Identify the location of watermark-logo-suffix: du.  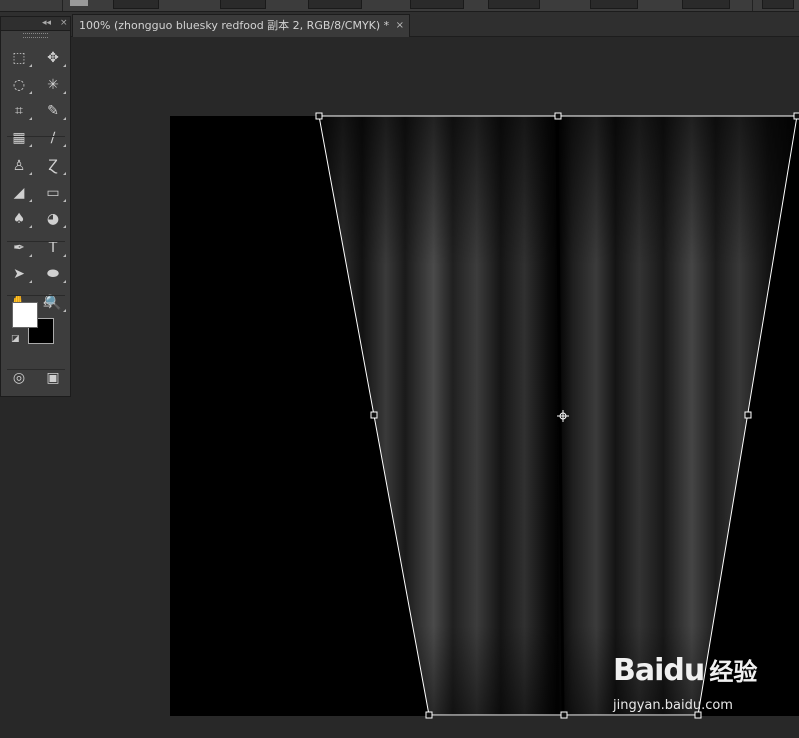
(684, 670).